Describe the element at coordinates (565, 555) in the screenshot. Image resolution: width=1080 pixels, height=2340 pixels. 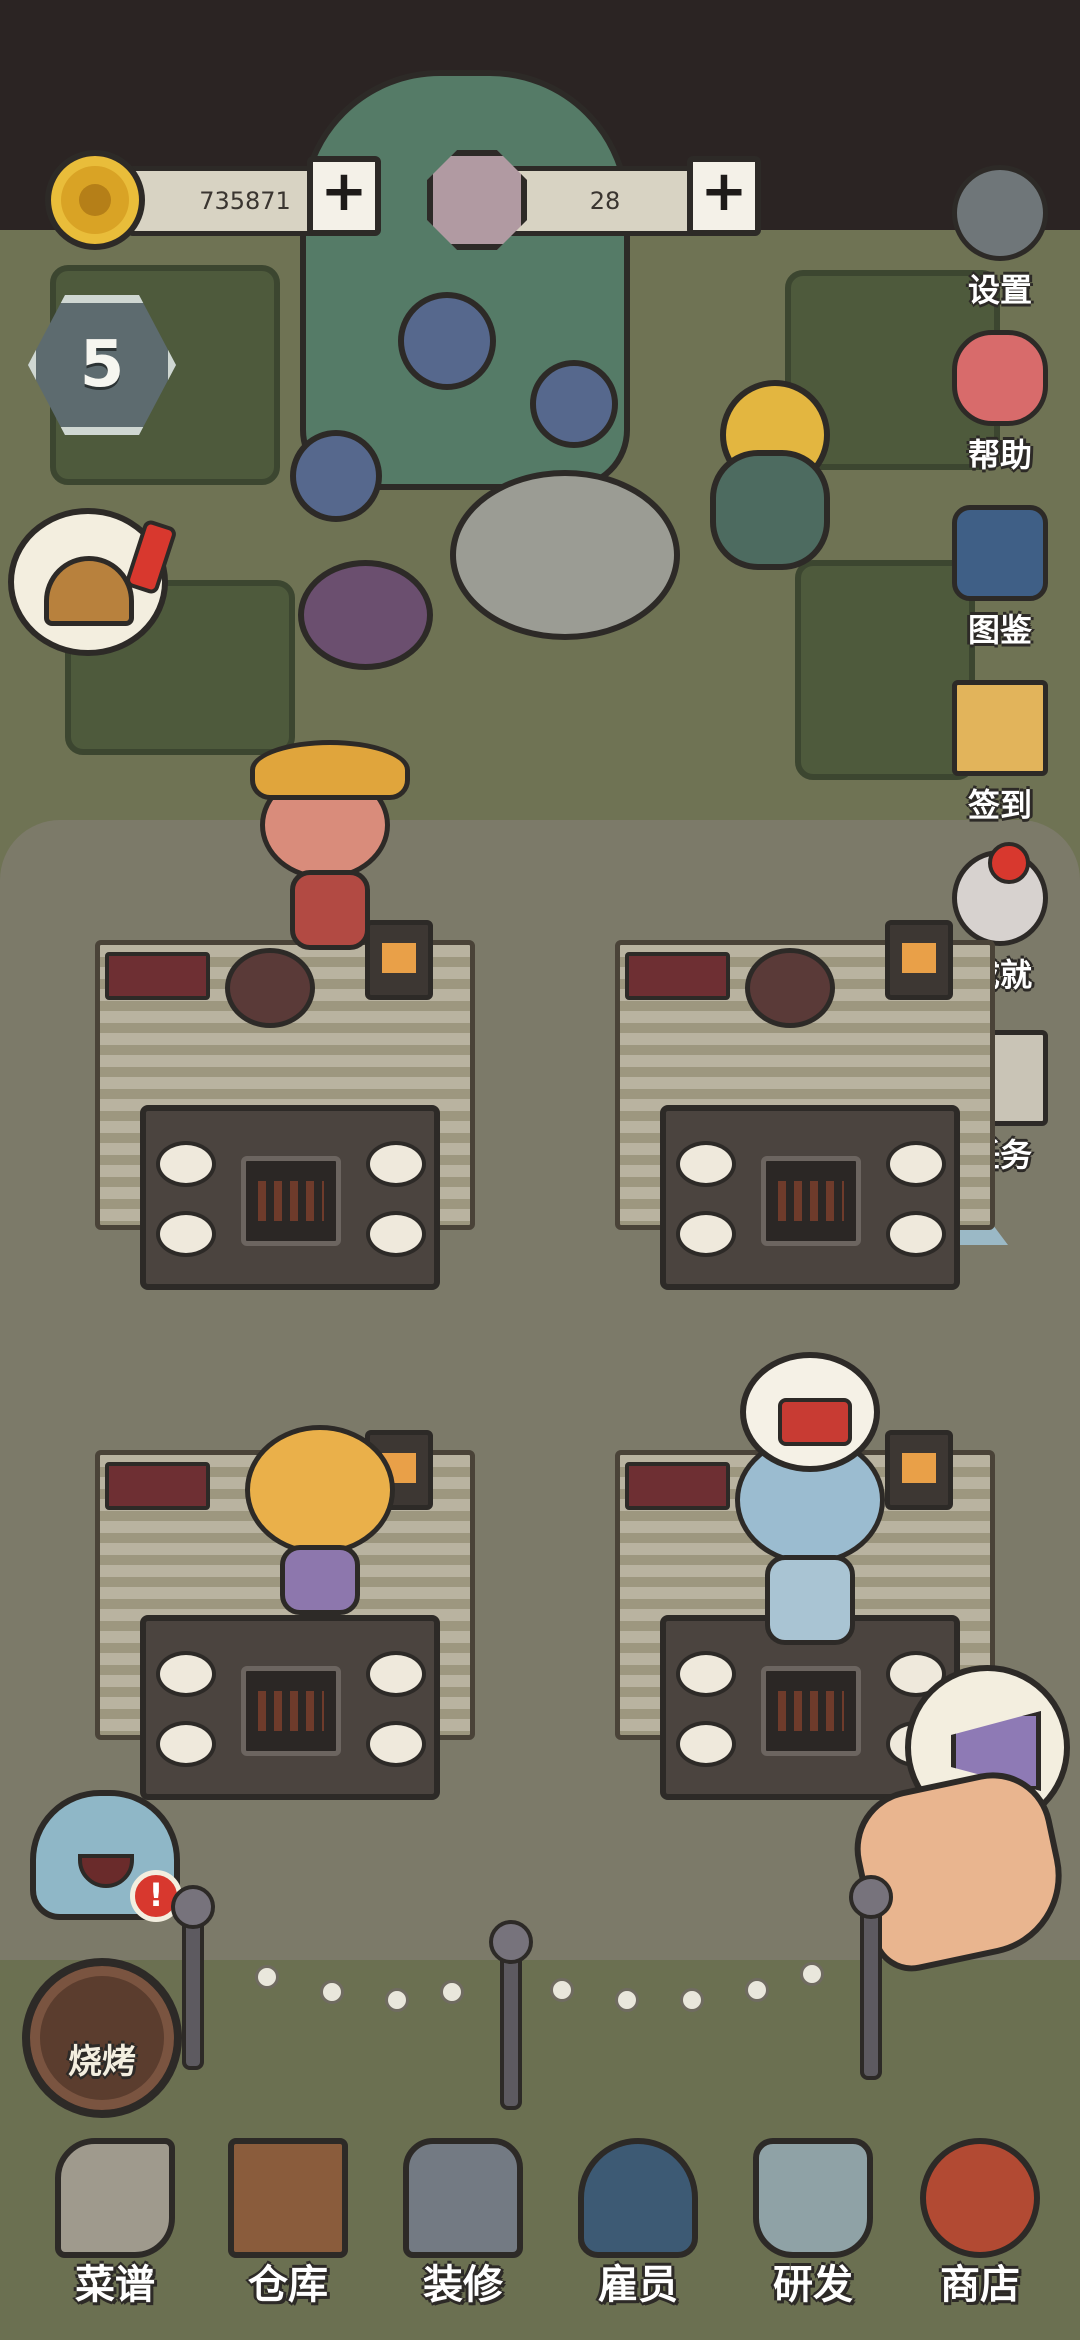
I see `stone-altar` at that location.